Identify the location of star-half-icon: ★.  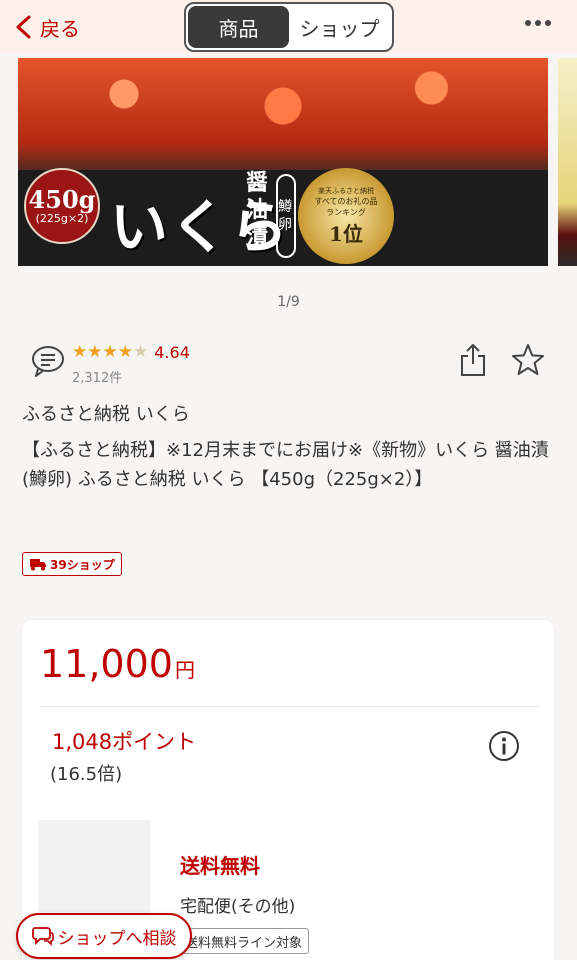
(141, 352).